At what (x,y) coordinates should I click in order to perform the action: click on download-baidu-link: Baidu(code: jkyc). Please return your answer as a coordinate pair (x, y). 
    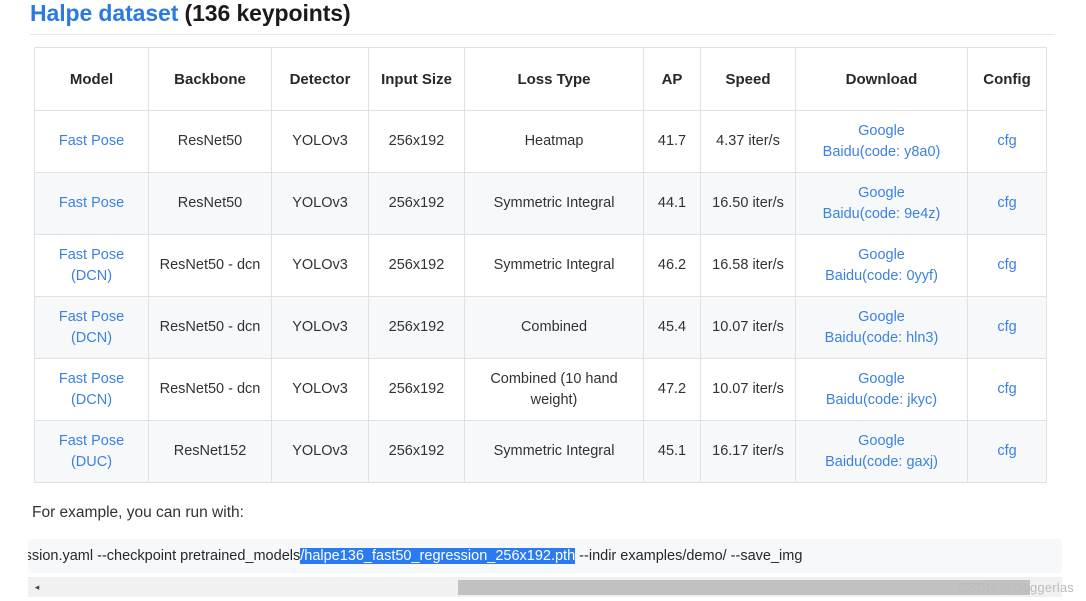
    Looking at the image, I should click on (881, 400).